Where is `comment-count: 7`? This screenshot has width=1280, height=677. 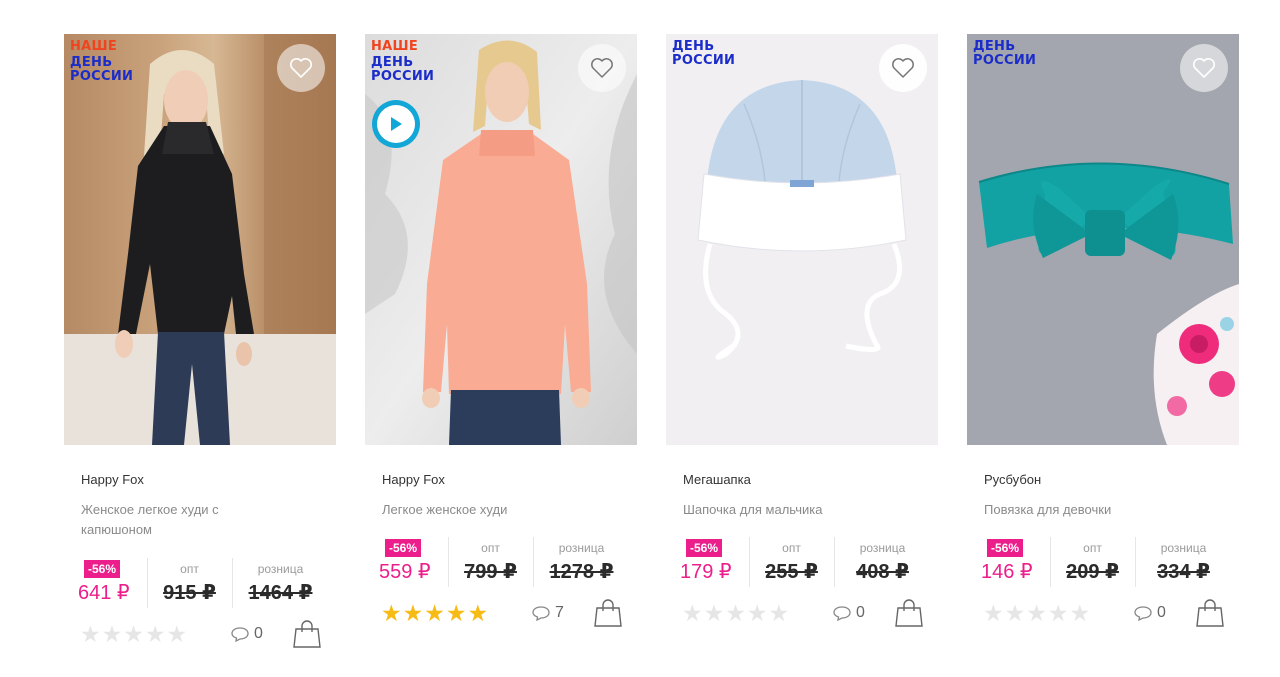 comment-count: 7 is located at coordinates (559, 612).